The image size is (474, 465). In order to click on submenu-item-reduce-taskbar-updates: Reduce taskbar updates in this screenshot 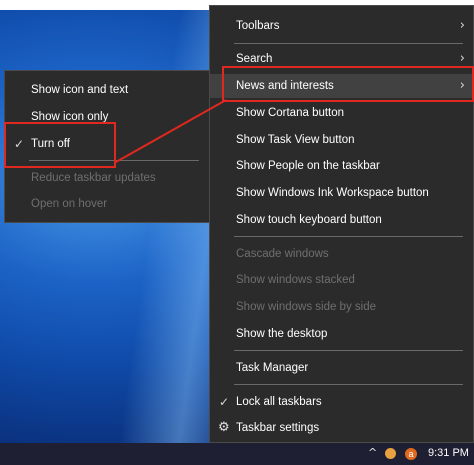, I will do `click(107, 178)`.